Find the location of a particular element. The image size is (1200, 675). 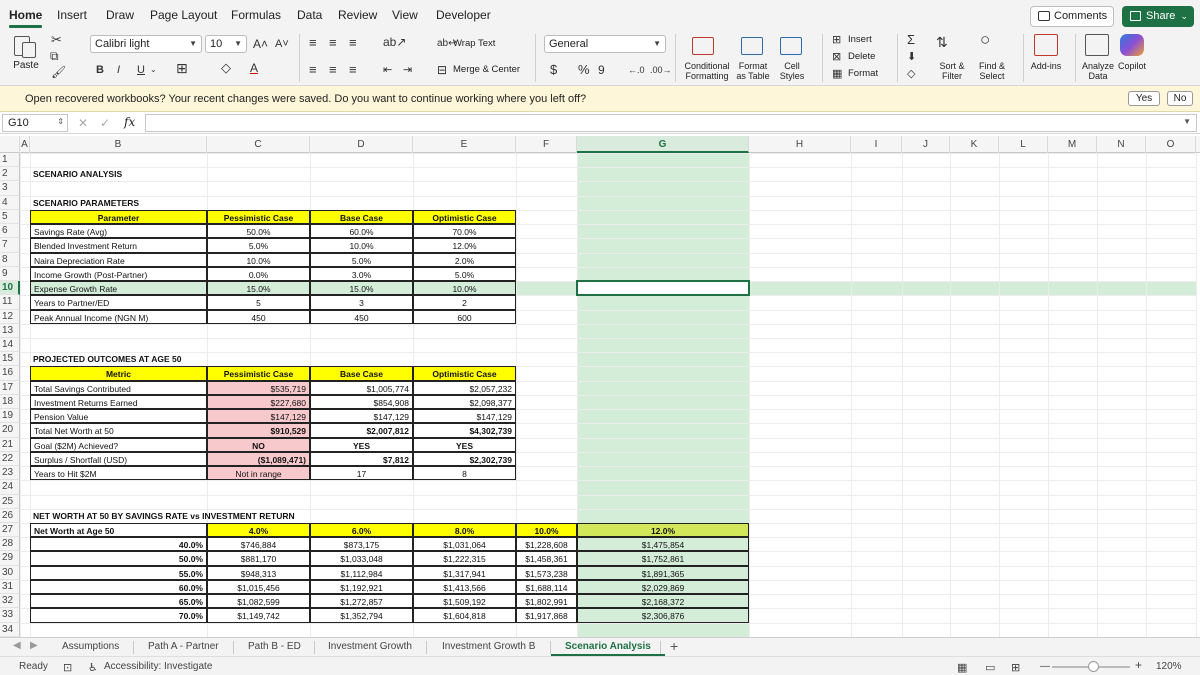

row-header-4: 4 is located at coordinates (10, 202).